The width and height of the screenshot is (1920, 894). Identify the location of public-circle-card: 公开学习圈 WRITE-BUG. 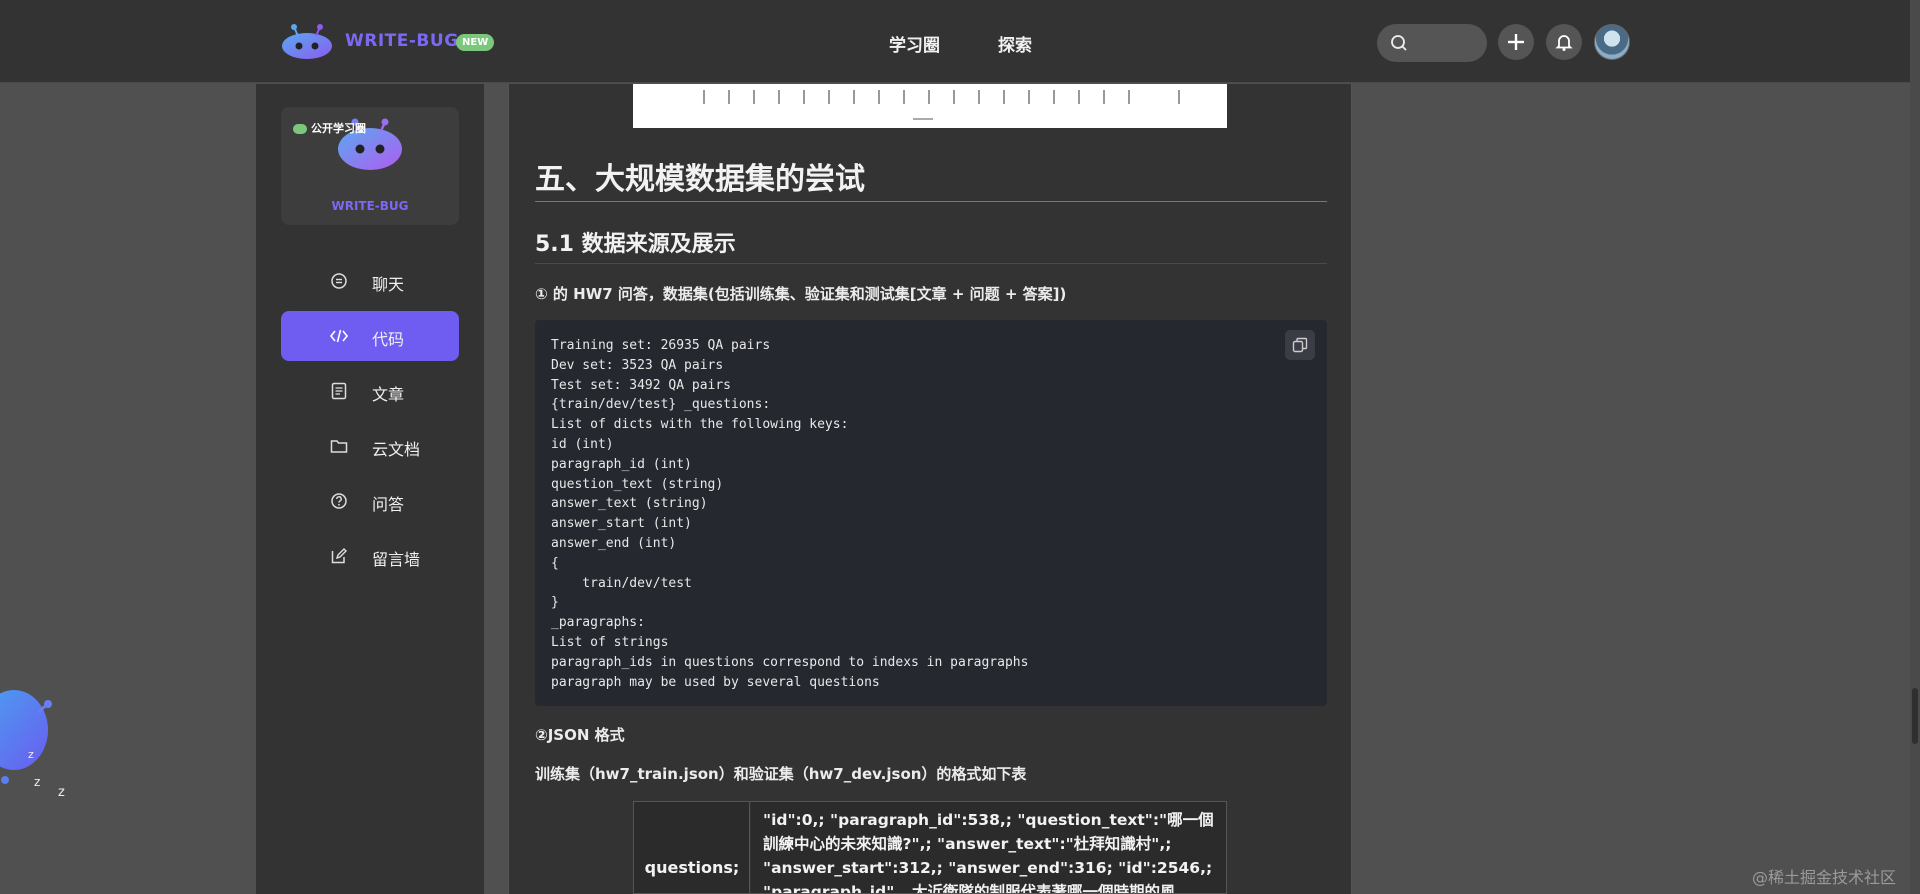
(370, 166).